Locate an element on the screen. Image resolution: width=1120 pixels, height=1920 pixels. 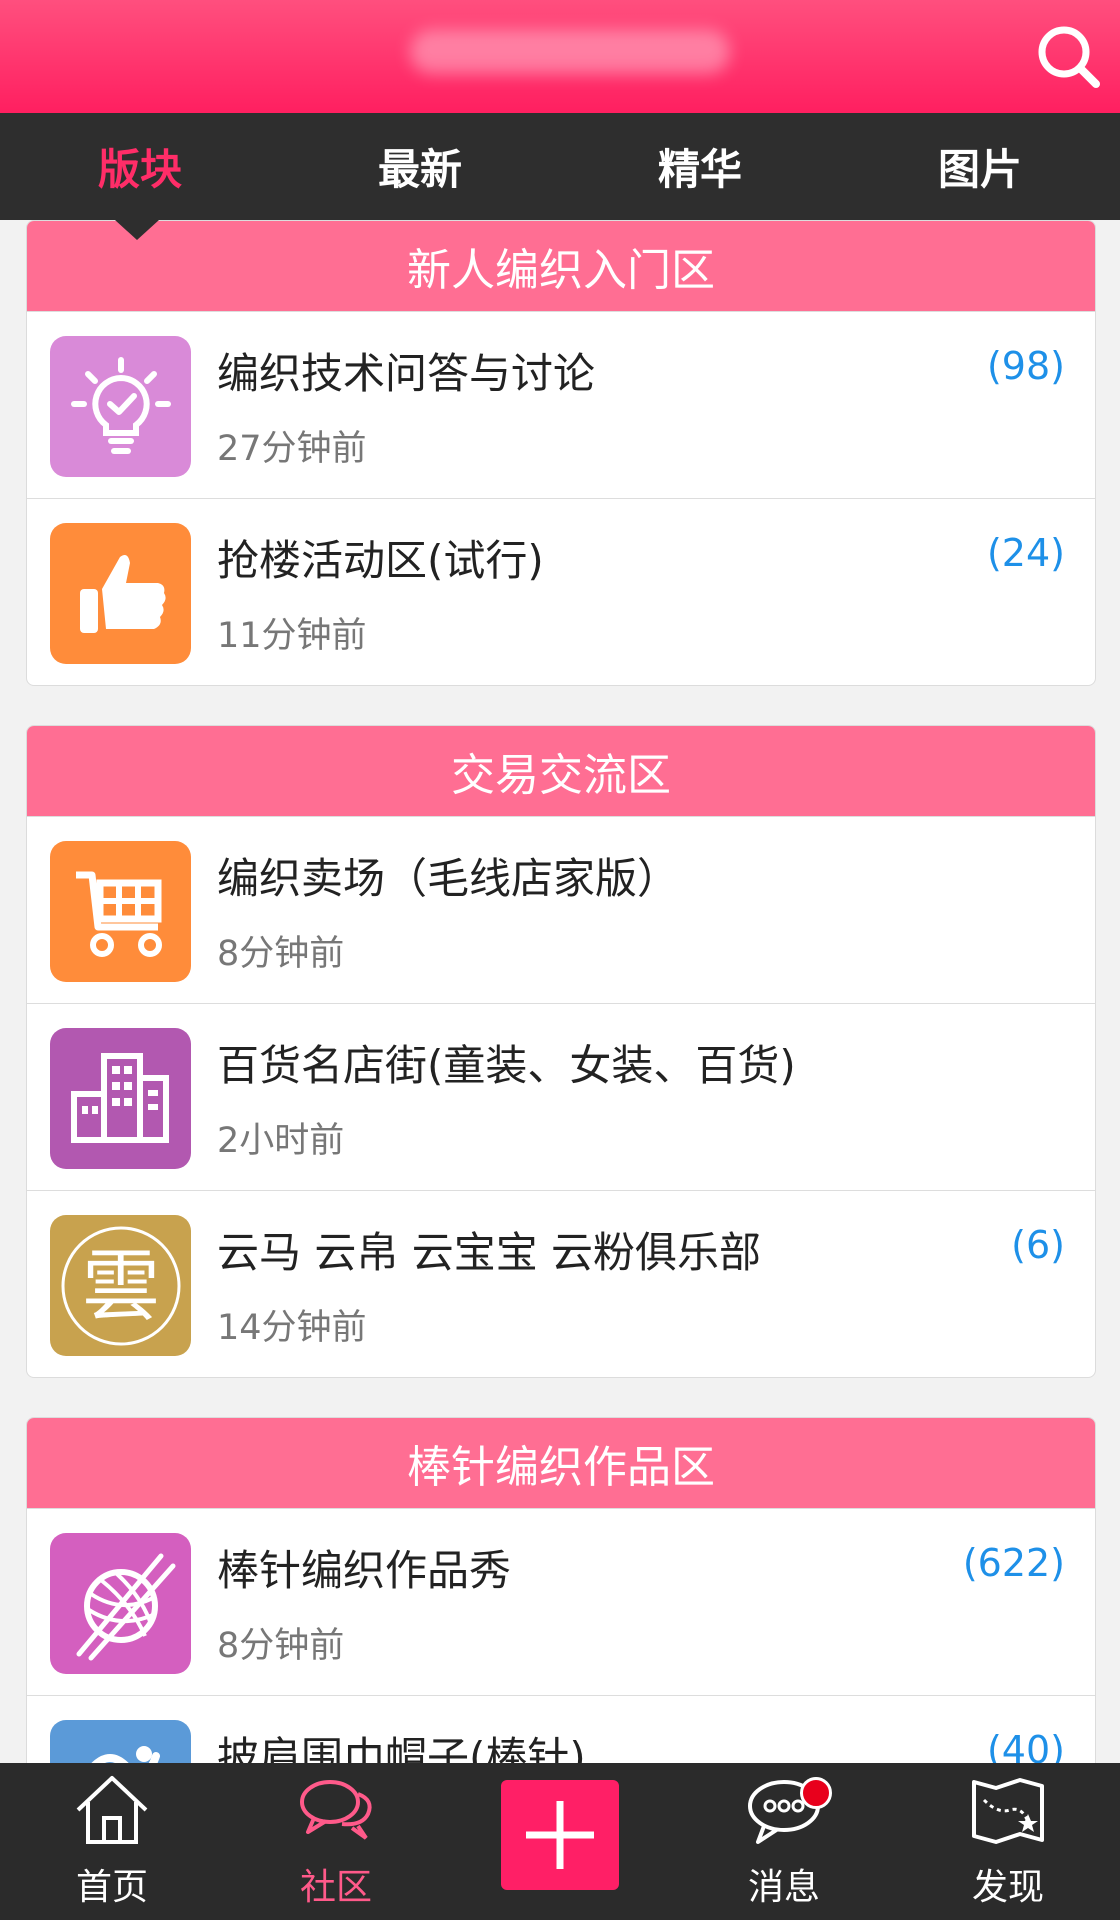
map-icon is located at coordinates (1008, 1811).